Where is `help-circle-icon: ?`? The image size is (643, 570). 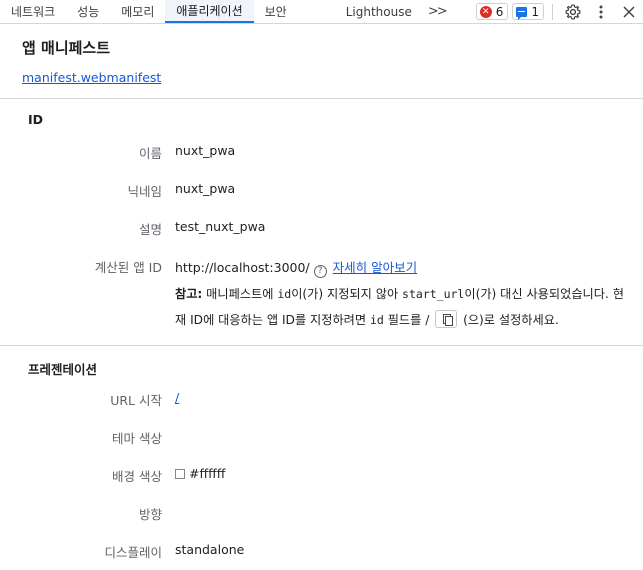
help-circle-icon: ? is located at coordinates (320, 271).